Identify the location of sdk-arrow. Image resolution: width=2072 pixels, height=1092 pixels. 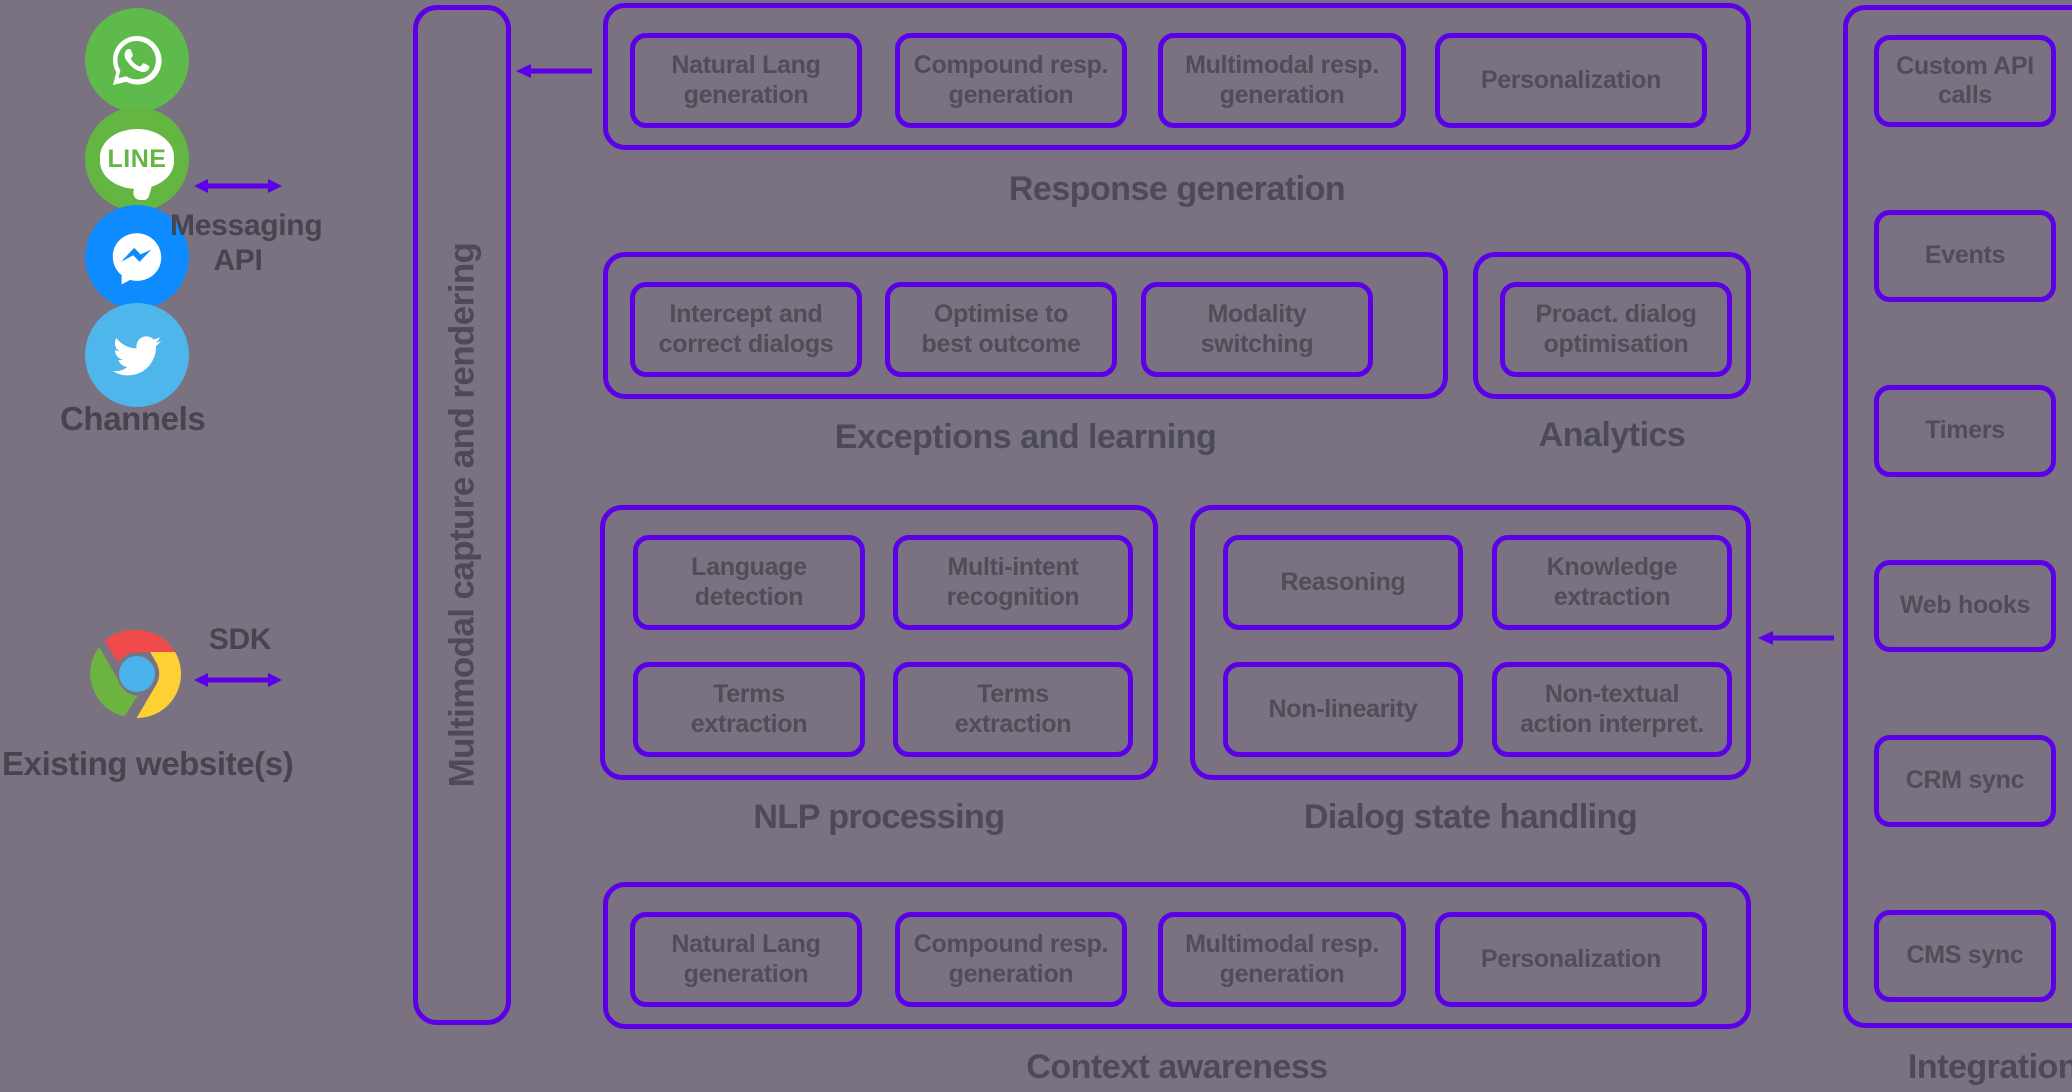
(238, 682).